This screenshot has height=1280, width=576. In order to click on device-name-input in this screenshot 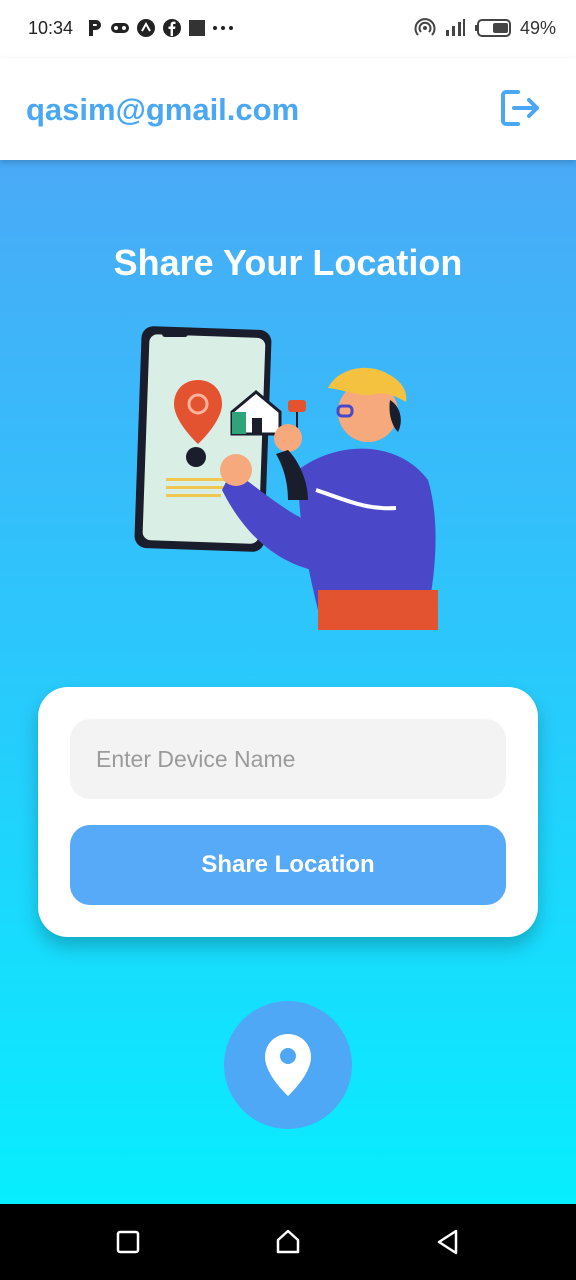, I will do `click(288, 759)`.